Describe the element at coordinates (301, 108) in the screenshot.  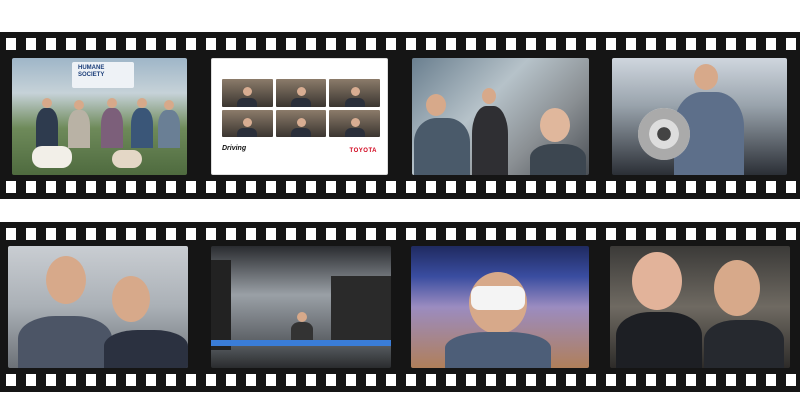
I see `video-call-grid` at that location.